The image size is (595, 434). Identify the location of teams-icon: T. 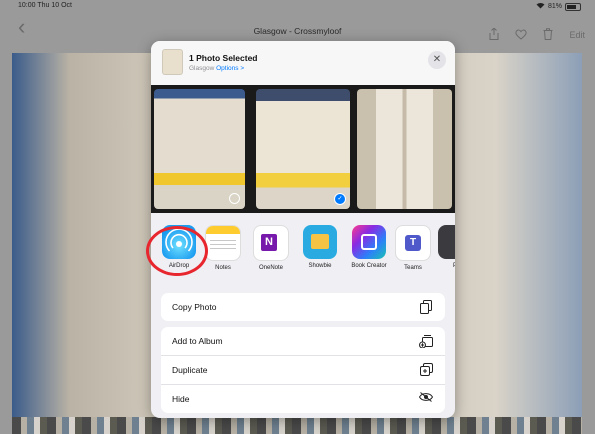
(413, 243).